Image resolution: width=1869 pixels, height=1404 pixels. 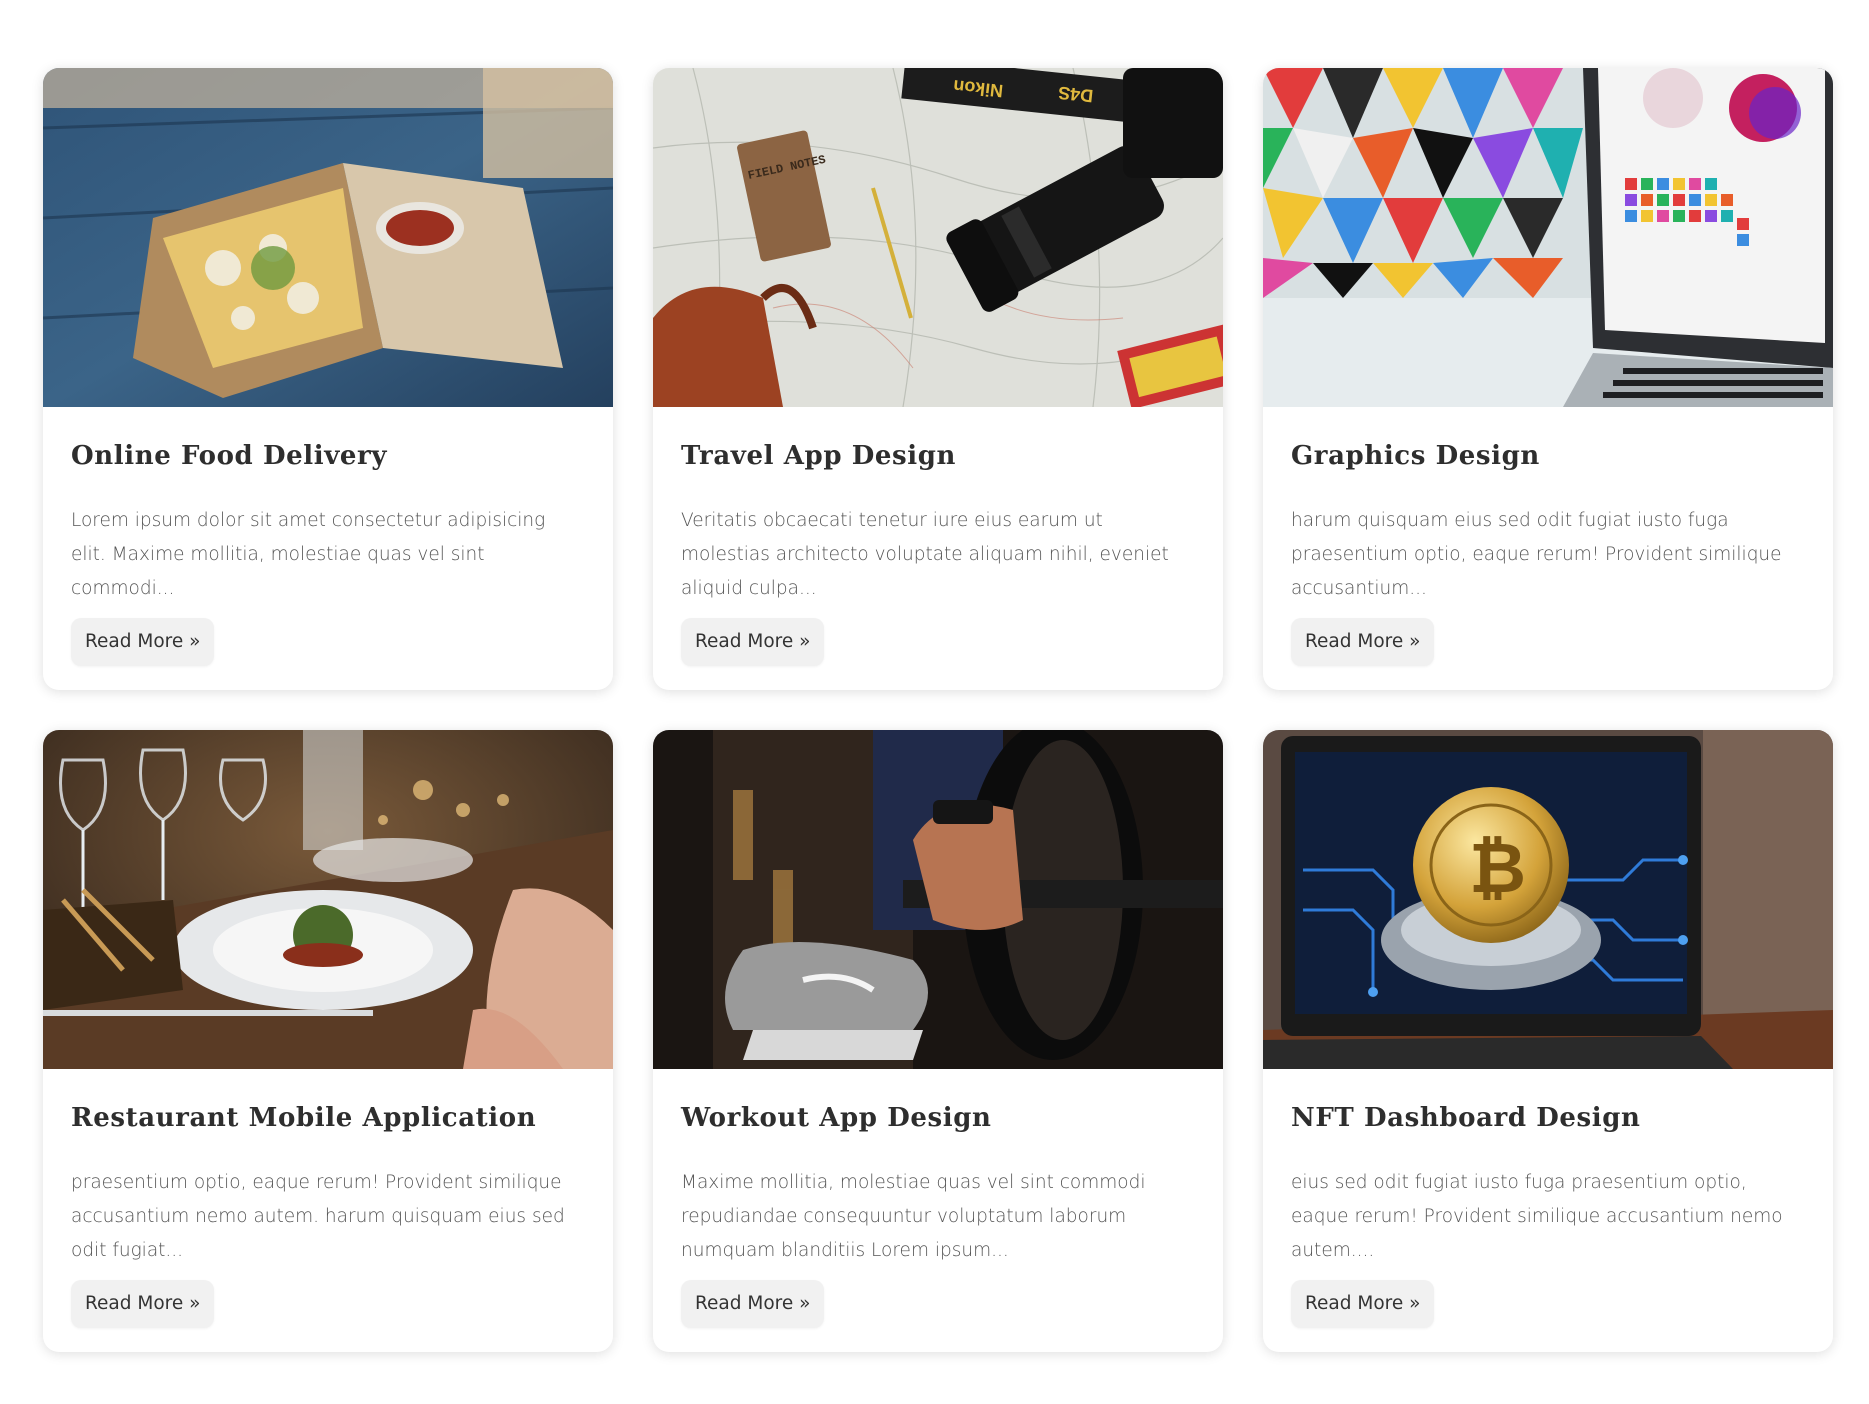 What do you see at coordinates (1548, 899) in the screenshot?
I see `nft-image: ₿` at bounding box center [1548, 899].